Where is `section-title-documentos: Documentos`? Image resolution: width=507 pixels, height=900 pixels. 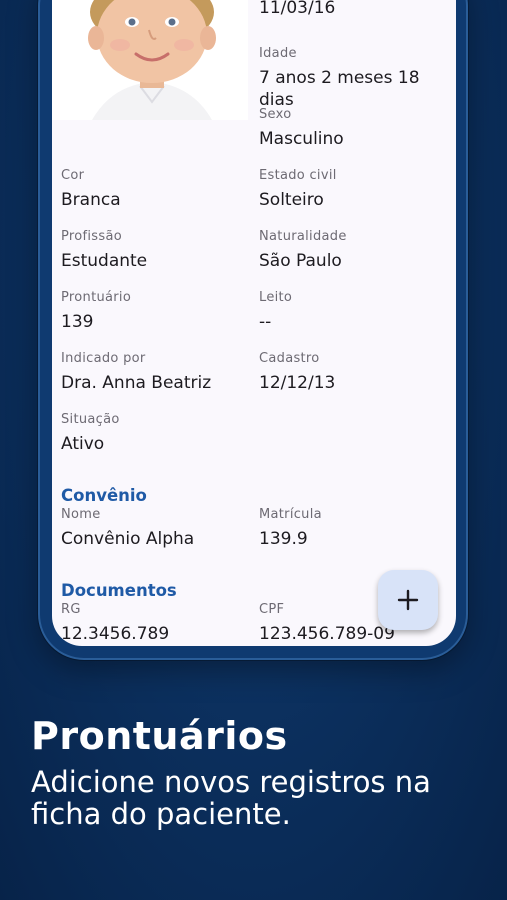
section-title-documentos: Documentos is located at coordinates (119, 590).